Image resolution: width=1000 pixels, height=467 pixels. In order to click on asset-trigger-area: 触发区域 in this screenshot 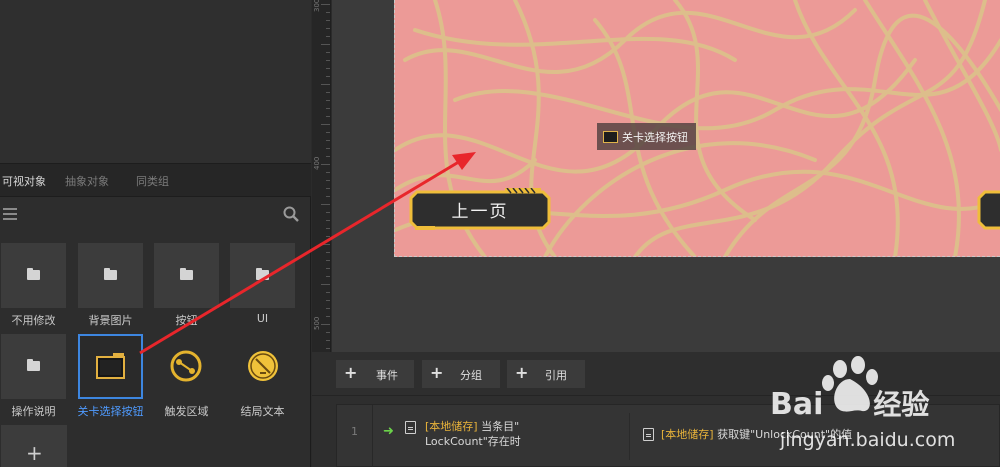, I will do `click(186, 376)`.